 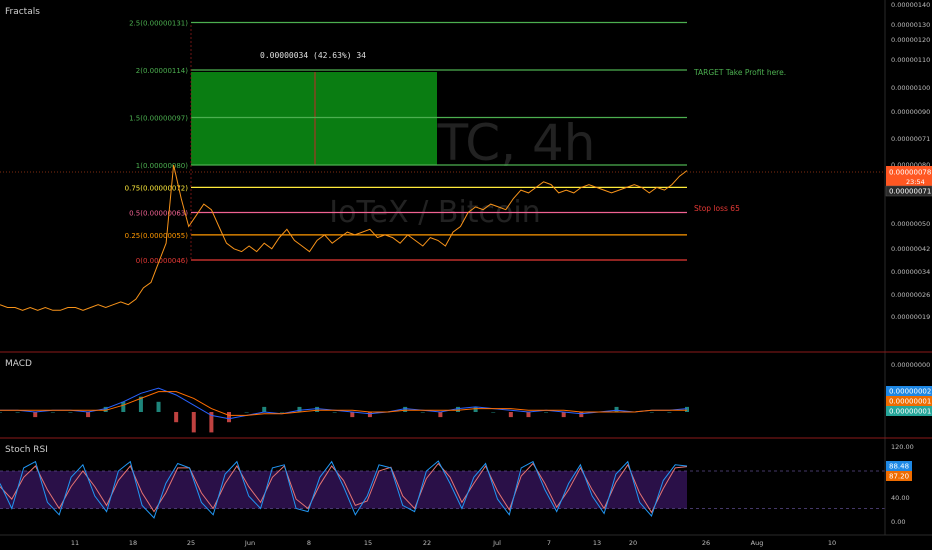 I want to click on measure-annotation: 0.00000034 (42.63%) 34, so click(x=313, y=55).